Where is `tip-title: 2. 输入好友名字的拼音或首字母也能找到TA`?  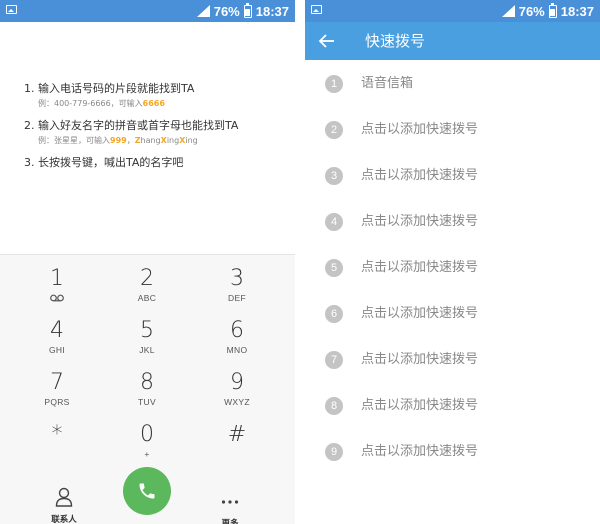
tip-title: 2. 输入好友名字的拼音或首字母也能找到TA is located at coordinates (131, 125).